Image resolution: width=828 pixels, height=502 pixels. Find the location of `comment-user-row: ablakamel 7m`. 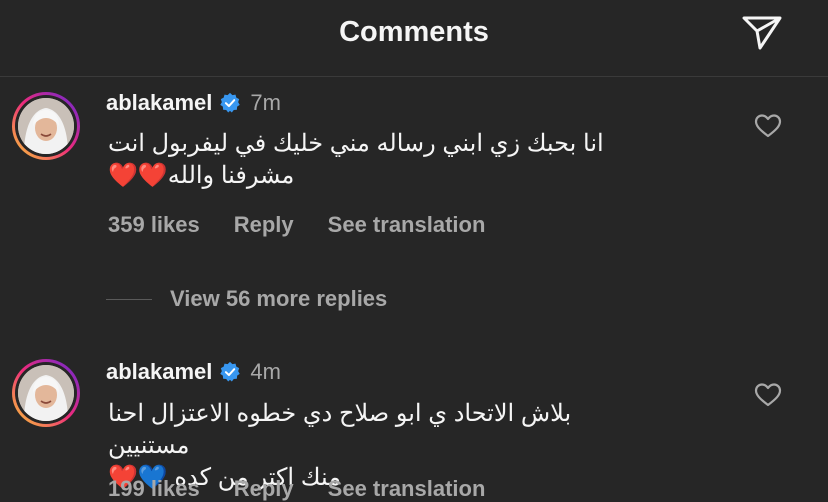

comment-user-row: ablakamel 7m is located at coordinates (193, 103).